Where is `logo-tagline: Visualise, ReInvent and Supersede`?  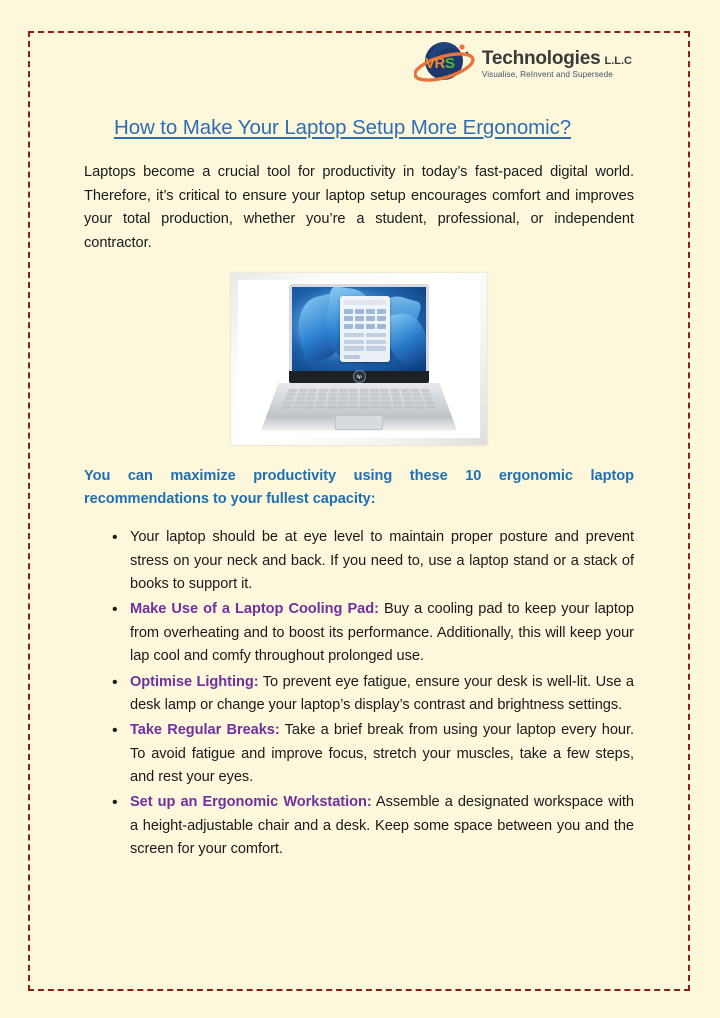 logo-tagline: Visualise, ReInvent and Supersede is located at coordinates (547, 74).